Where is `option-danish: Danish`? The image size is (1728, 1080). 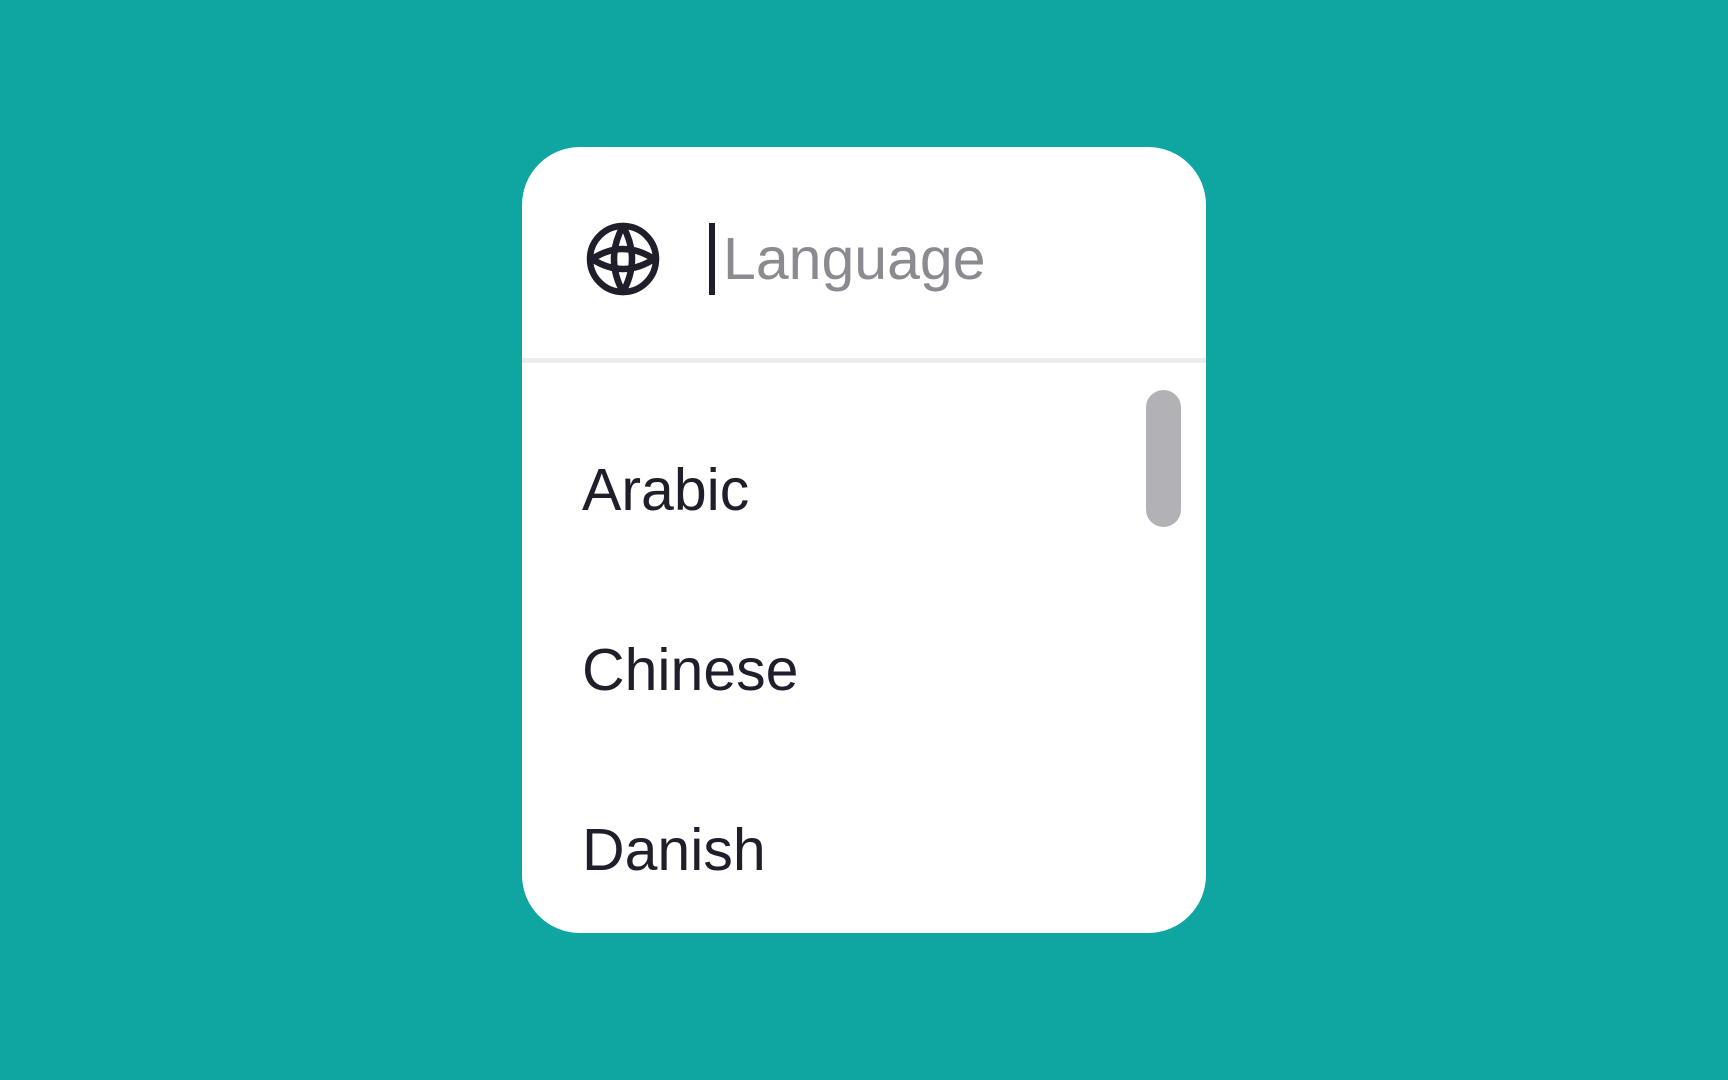 option-danish: Danish is located at coordinates (852, 850).